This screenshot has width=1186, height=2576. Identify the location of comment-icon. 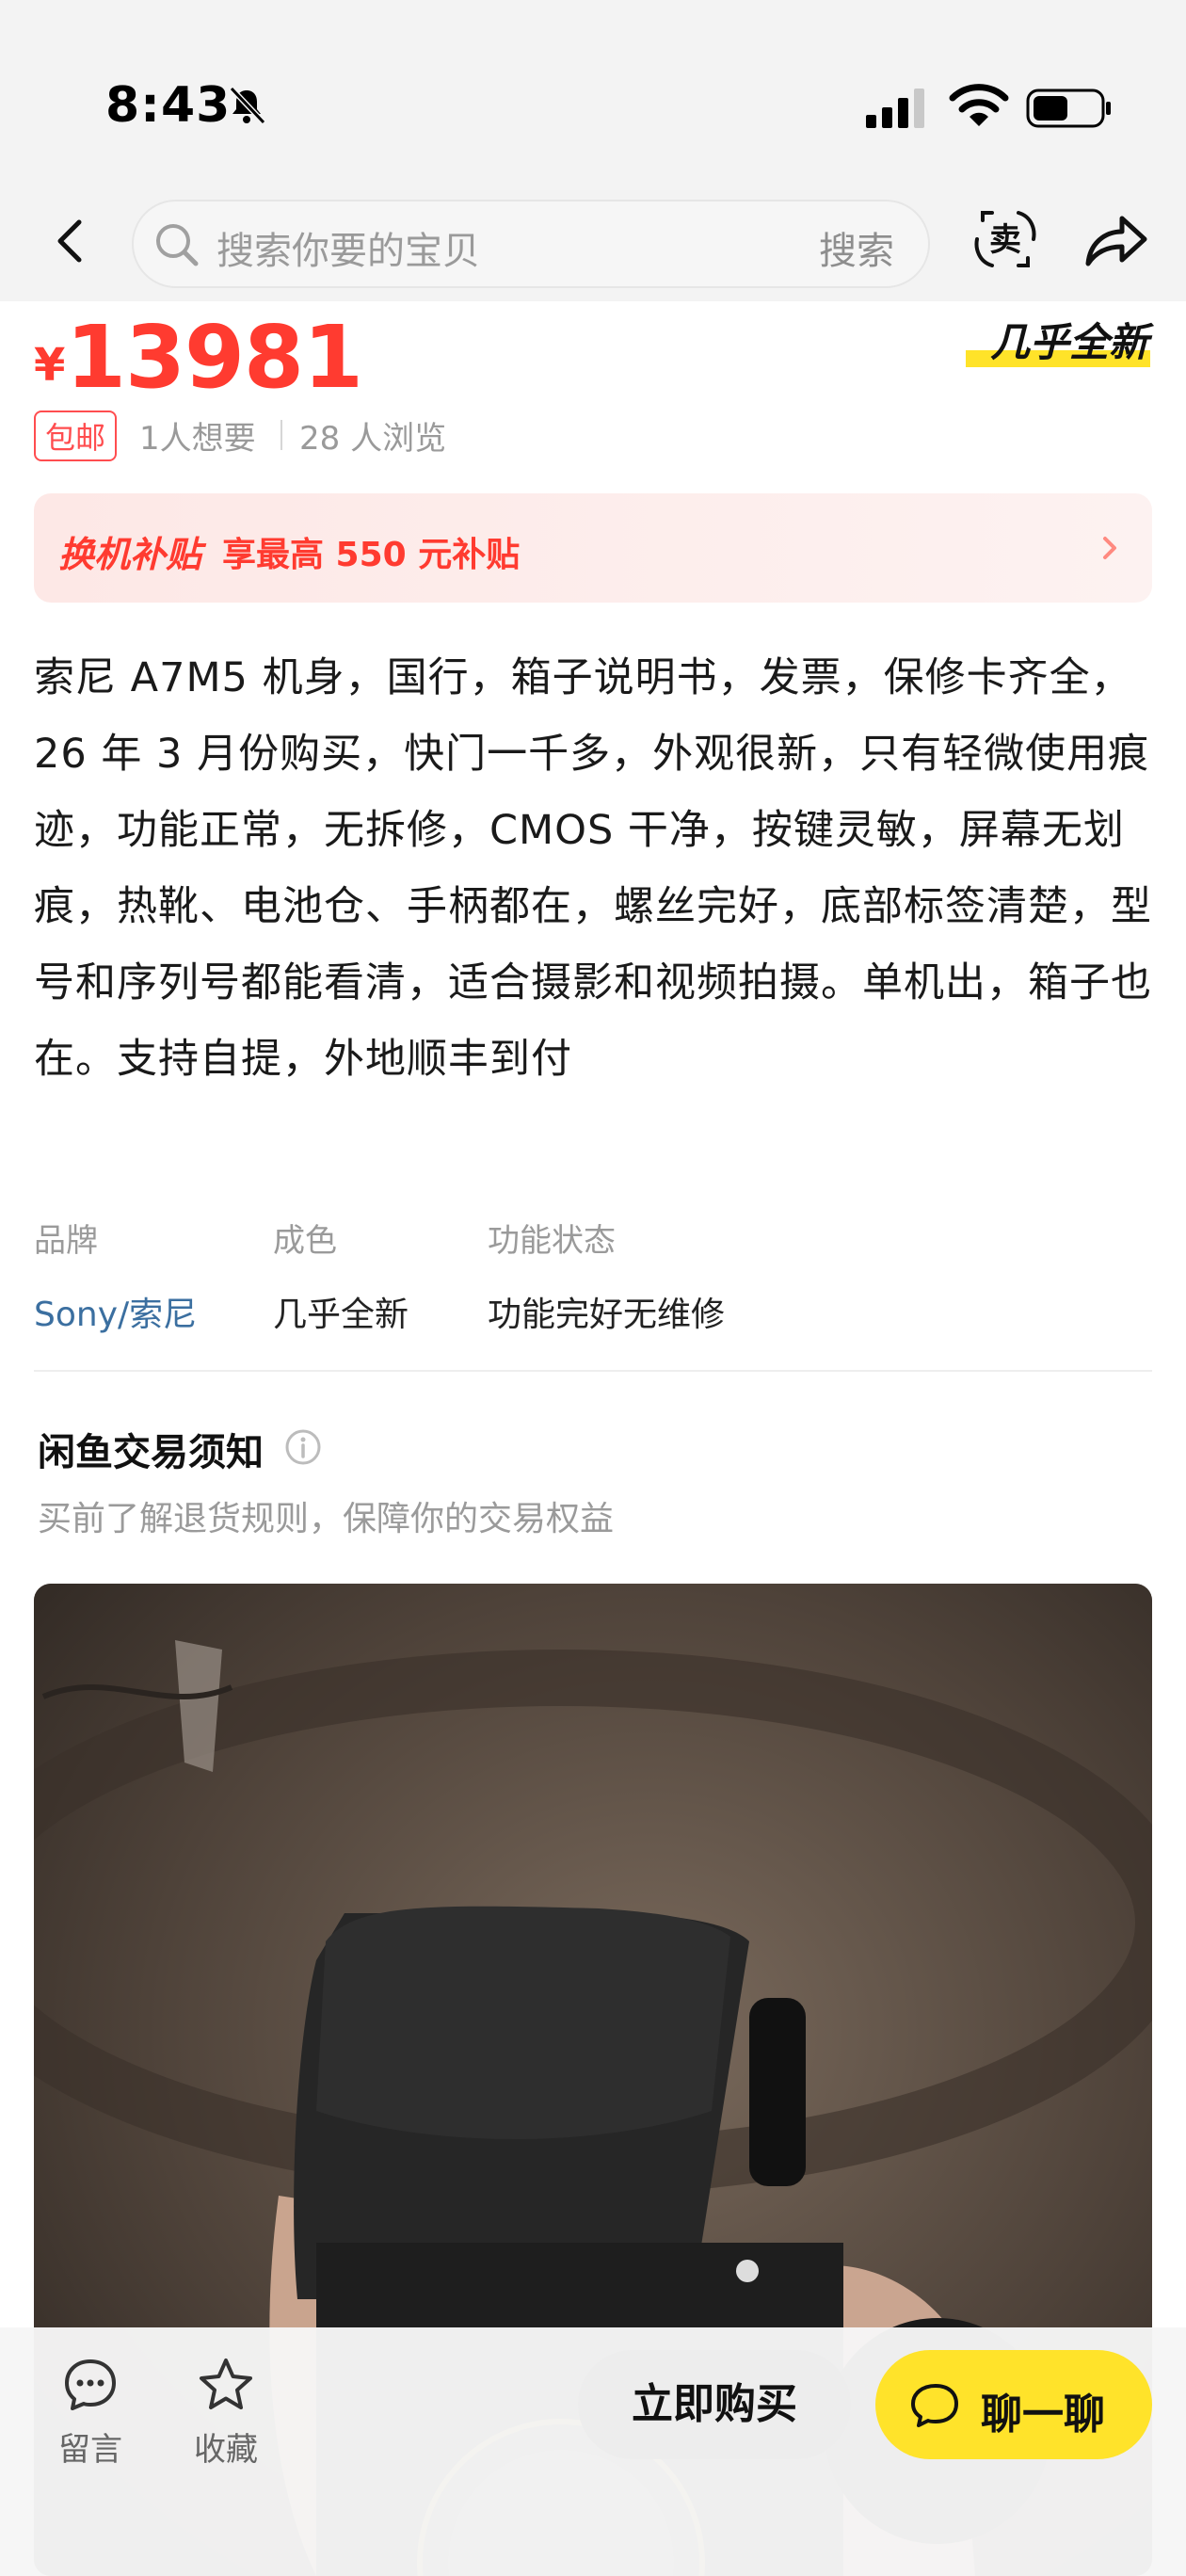
(90, 2384).